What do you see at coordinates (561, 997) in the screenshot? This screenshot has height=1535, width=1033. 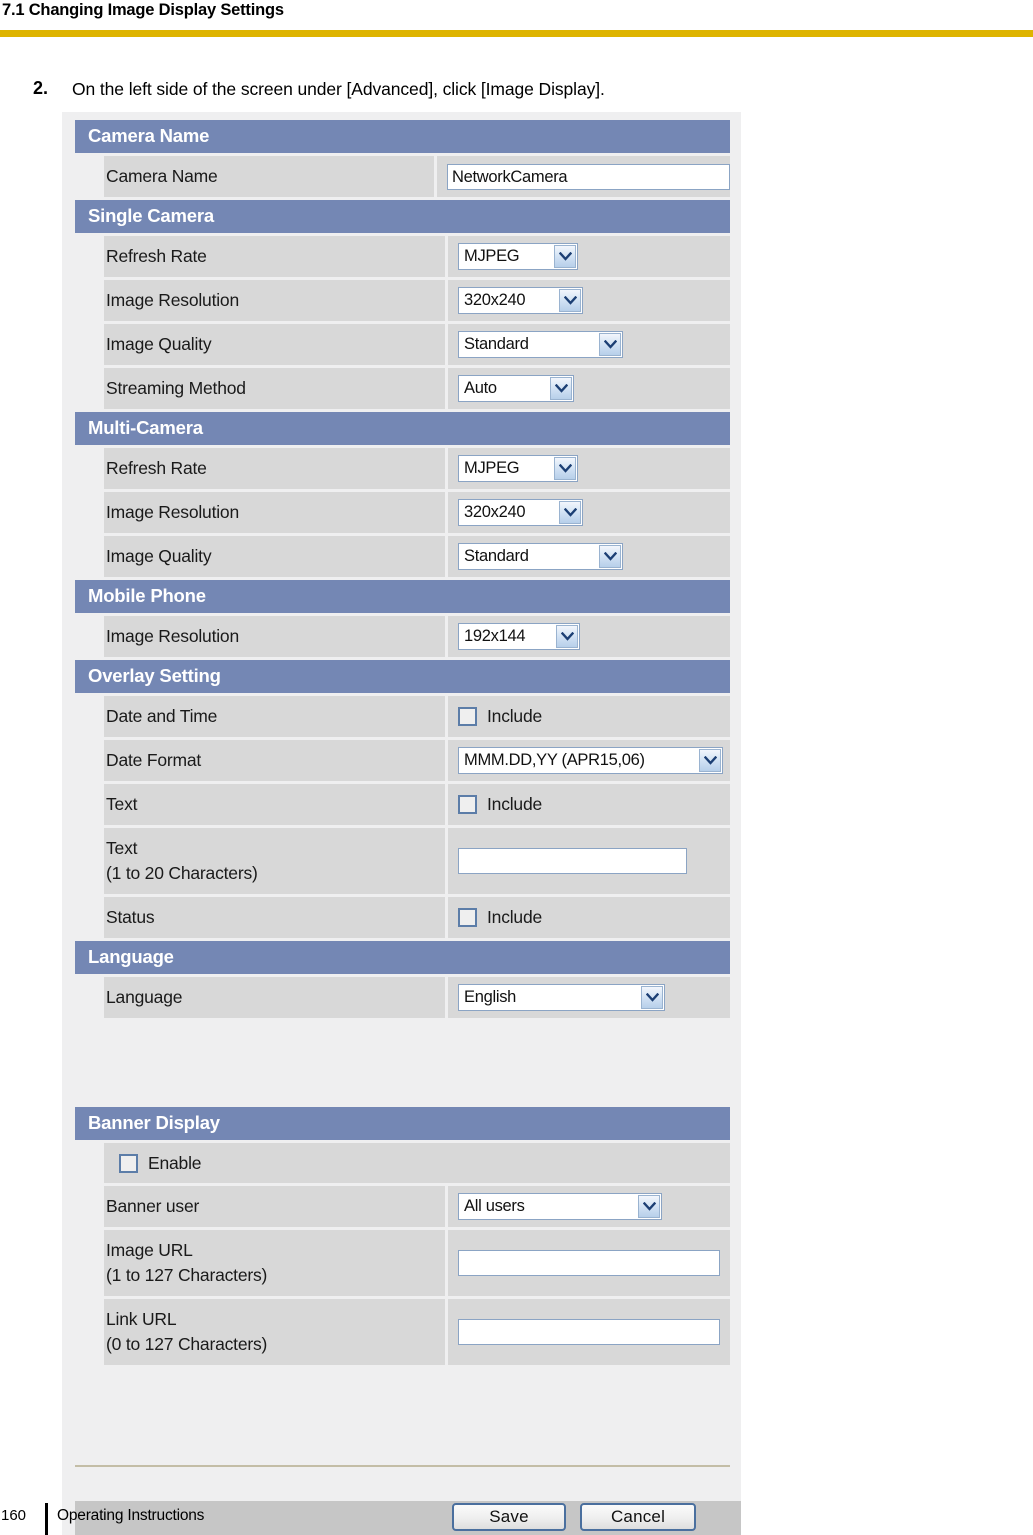 I see `language-select: English` at bounding box center [561, 997].